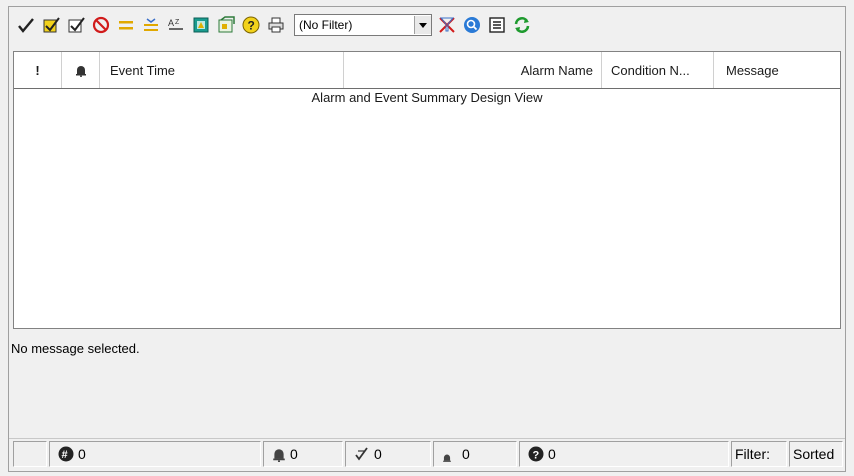  Describe the element at coordinates (101, 25) in the screenshot. I see `shelve-icon` at that location.